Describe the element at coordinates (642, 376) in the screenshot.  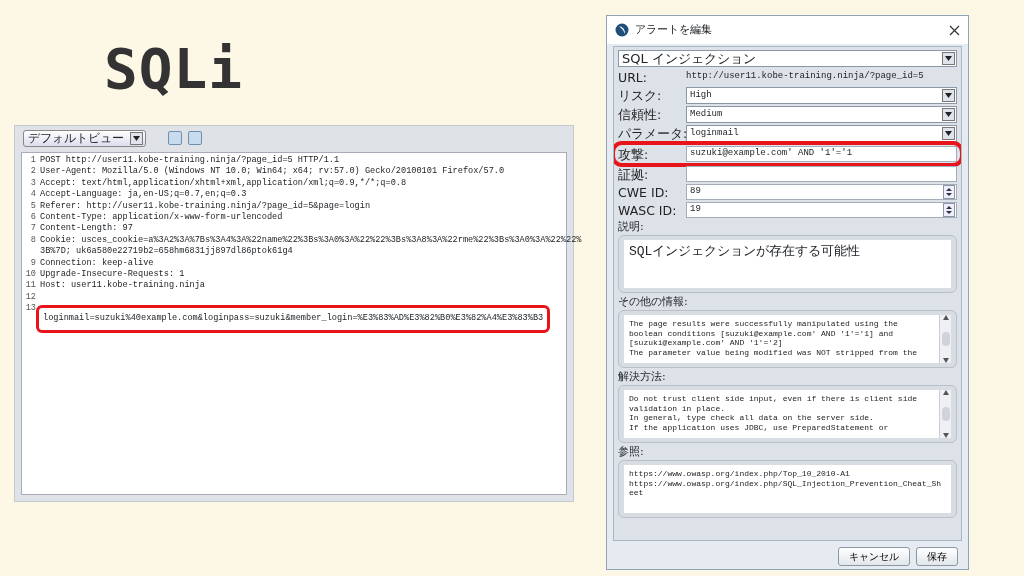
I see `section-label: 解決方法:` at that location.